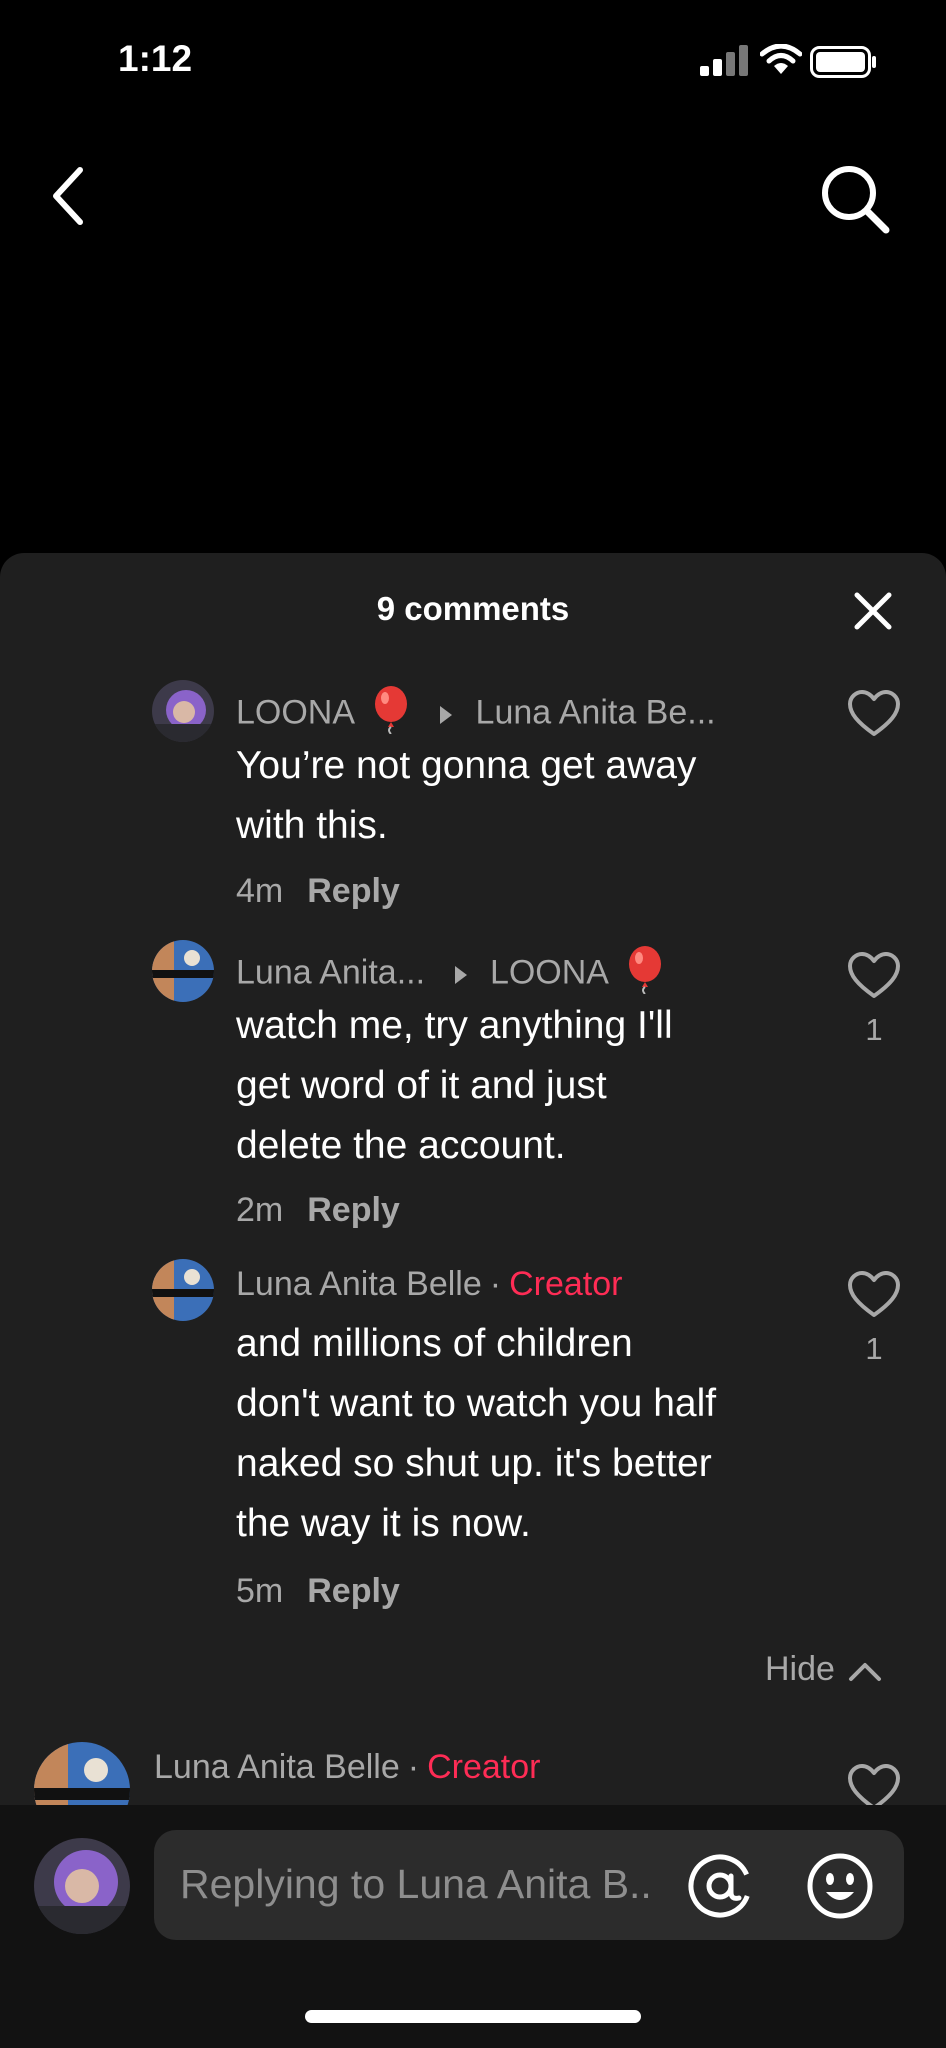  I want to click on comment-3-text-line: and millions of children, so click(434, 1343).